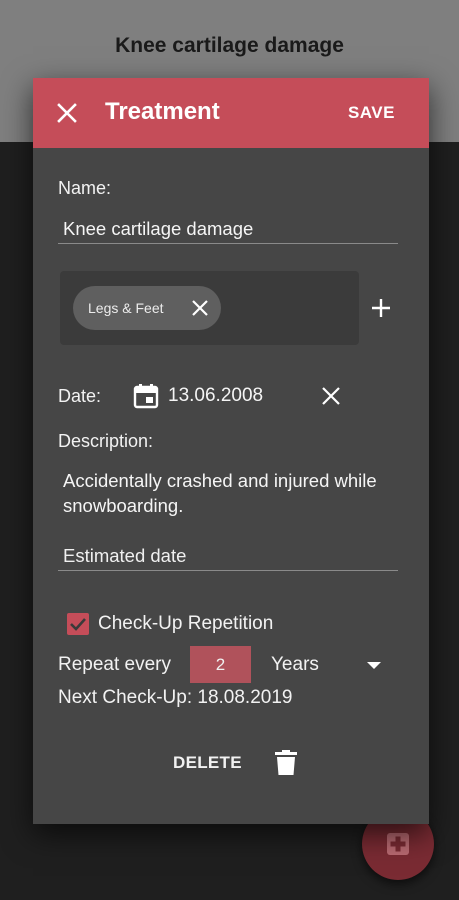  What do you see at coordinates (175, 697) in the screenshot?
I see `next-checkup-text: Next Check-Up: 18.08.2019` at bounding box center [175, 697].